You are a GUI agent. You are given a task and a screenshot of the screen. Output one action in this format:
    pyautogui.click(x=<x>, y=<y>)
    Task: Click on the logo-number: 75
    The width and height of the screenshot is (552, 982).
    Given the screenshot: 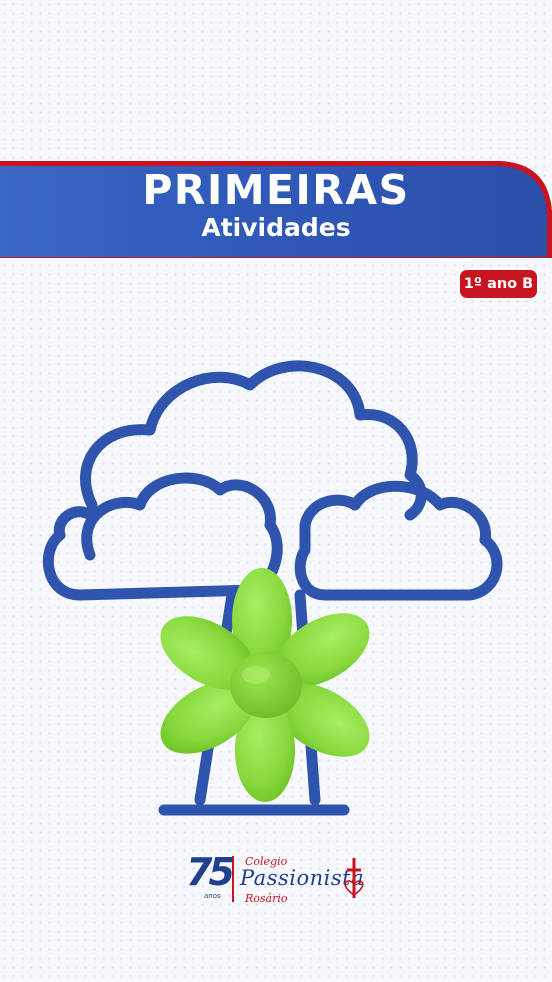 What is the action you would take?
    pyautogui.click(x=210, y=872)
    